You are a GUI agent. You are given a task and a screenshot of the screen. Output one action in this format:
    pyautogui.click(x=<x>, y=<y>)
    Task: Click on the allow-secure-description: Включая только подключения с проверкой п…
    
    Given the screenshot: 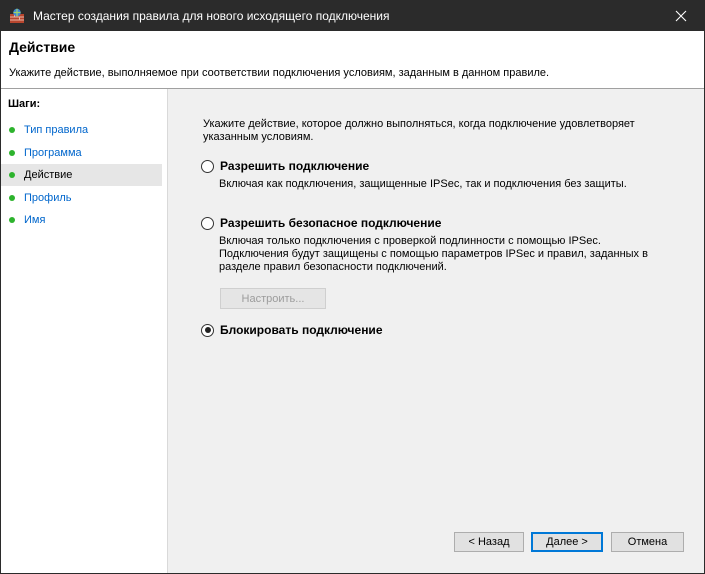 What is the action you would take?
    pyautogui.click(x=433, y=254)
    